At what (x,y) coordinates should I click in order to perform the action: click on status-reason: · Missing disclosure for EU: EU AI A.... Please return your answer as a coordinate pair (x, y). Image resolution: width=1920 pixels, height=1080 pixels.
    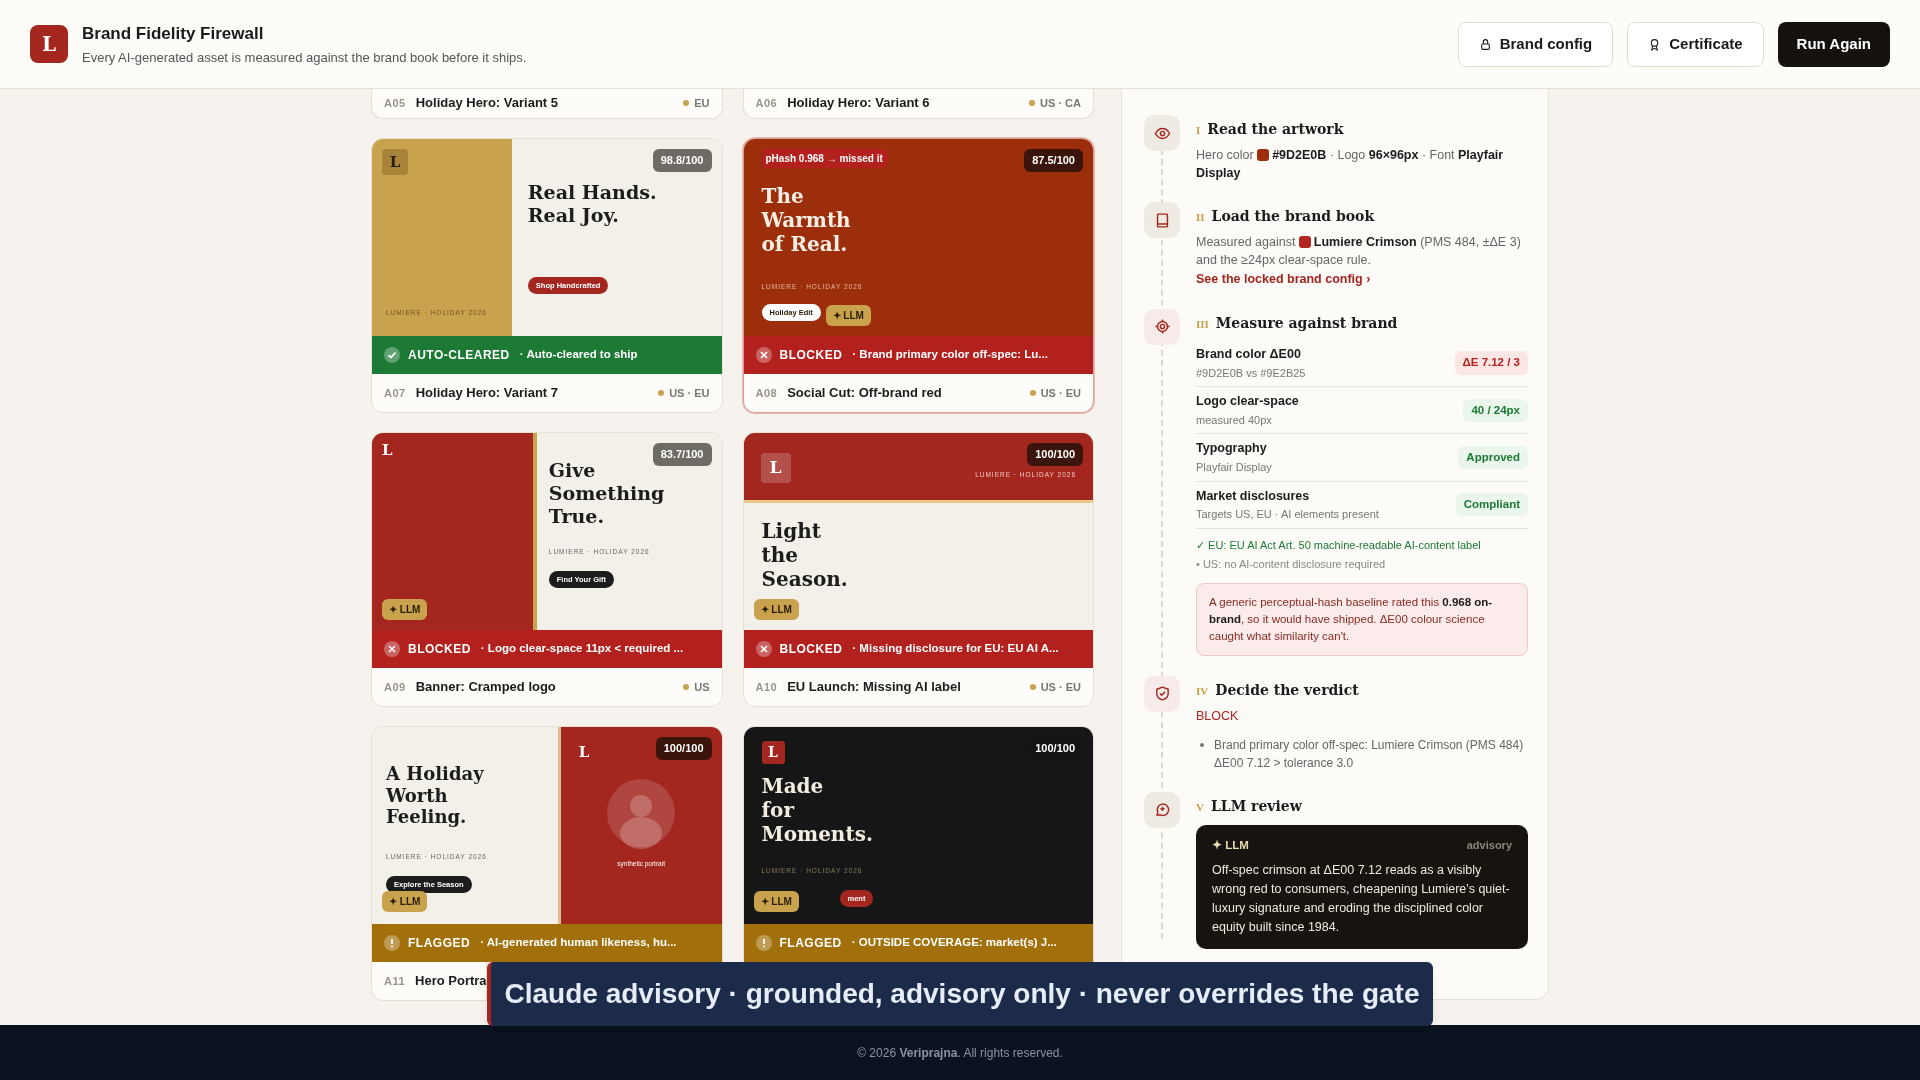
    Looking at the image, I should click on (955, 649).